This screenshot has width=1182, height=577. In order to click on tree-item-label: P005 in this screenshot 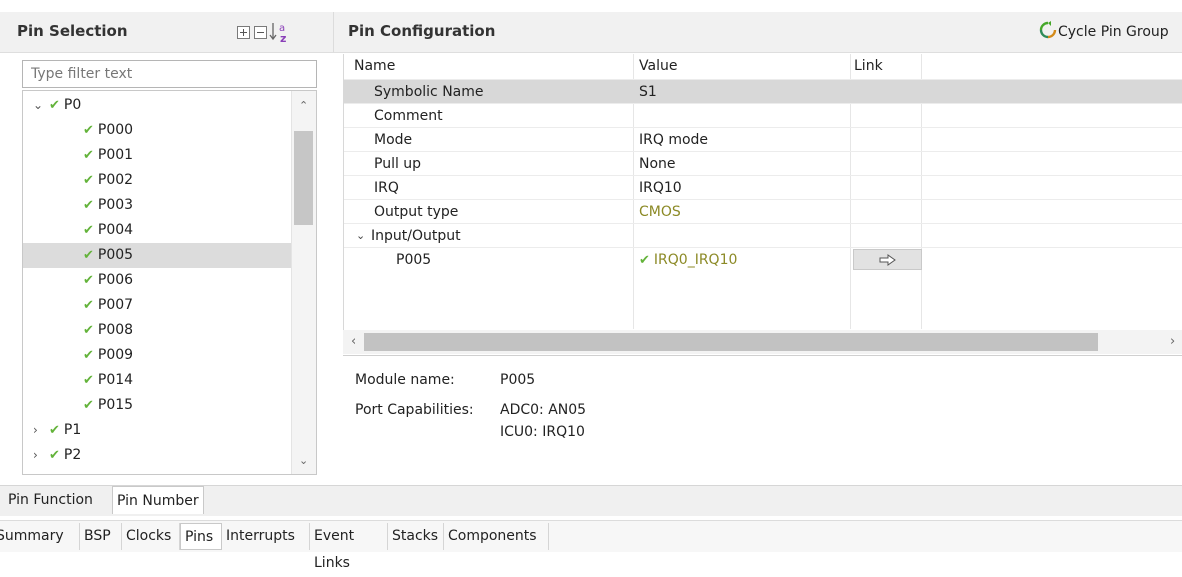, I will do `click(115, 255)`.